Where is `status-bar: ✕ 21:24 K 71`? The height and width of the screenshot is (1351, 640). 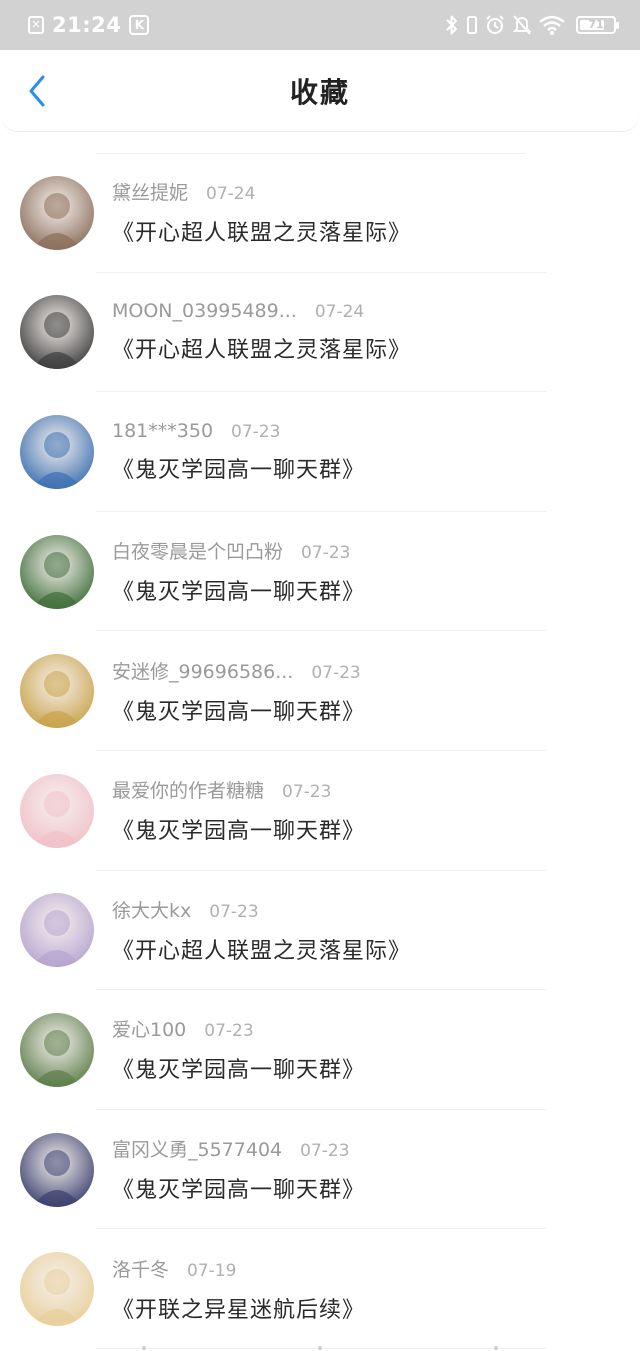
status-bar: ✕ 21:24 K 71 is located at coordinates (320, 25).